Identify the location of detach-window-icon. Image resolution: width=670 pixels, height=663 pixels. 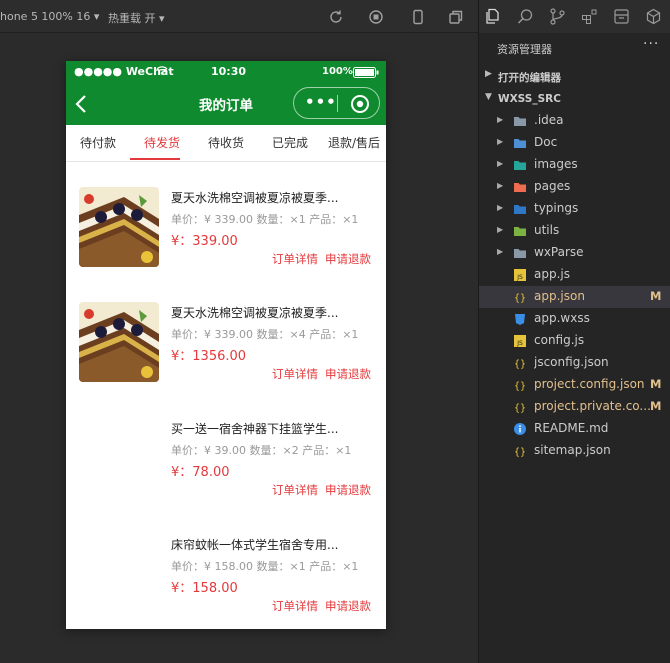
(456, 17).